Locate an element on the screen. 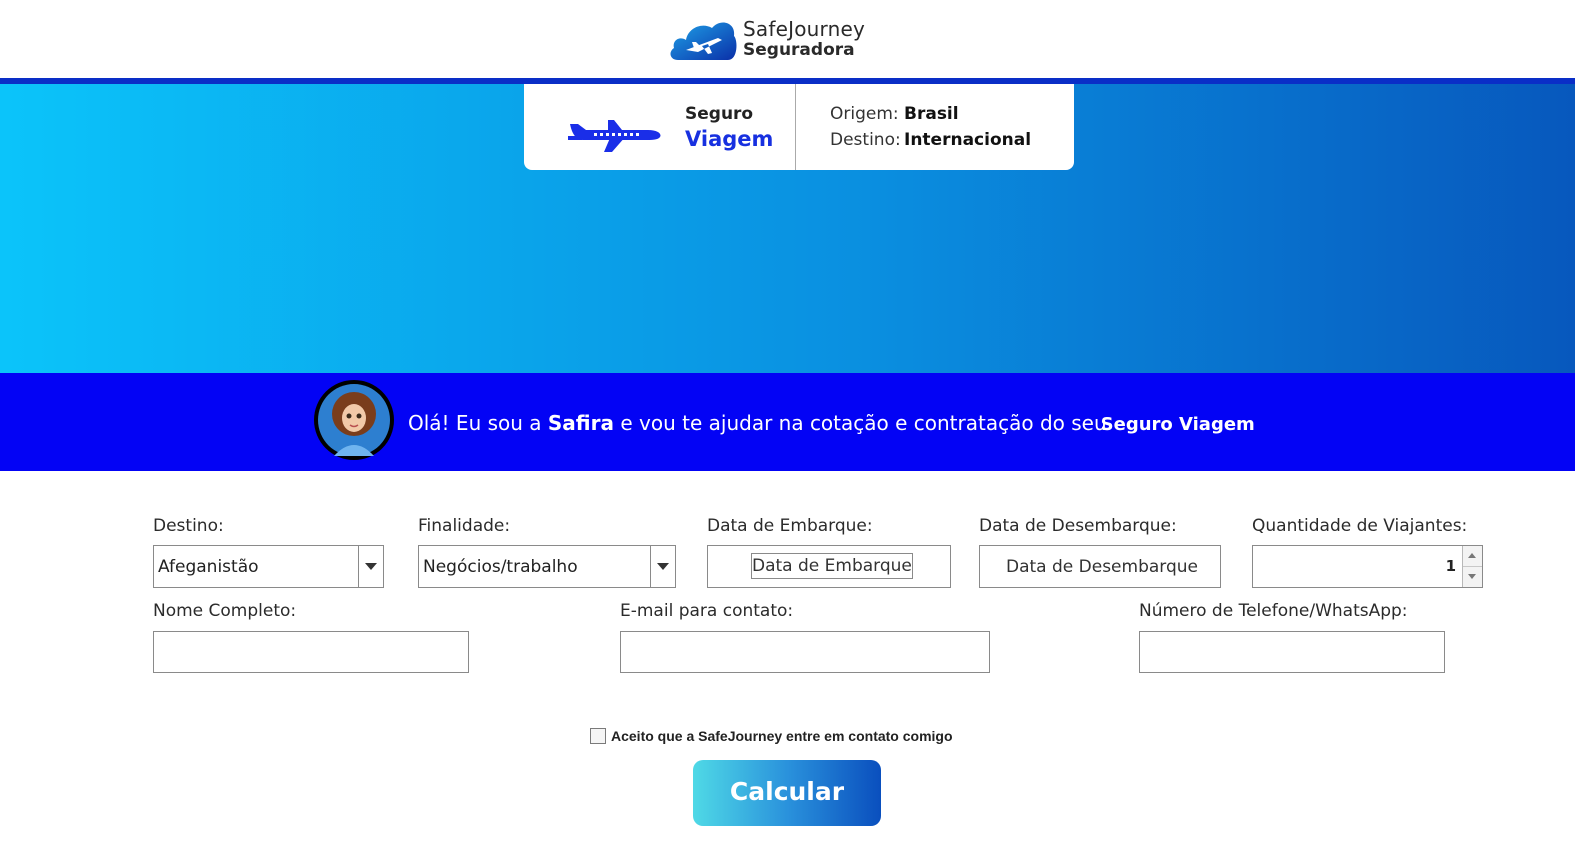  destination-field-label: Destino: is located at coordinates (188, 526).